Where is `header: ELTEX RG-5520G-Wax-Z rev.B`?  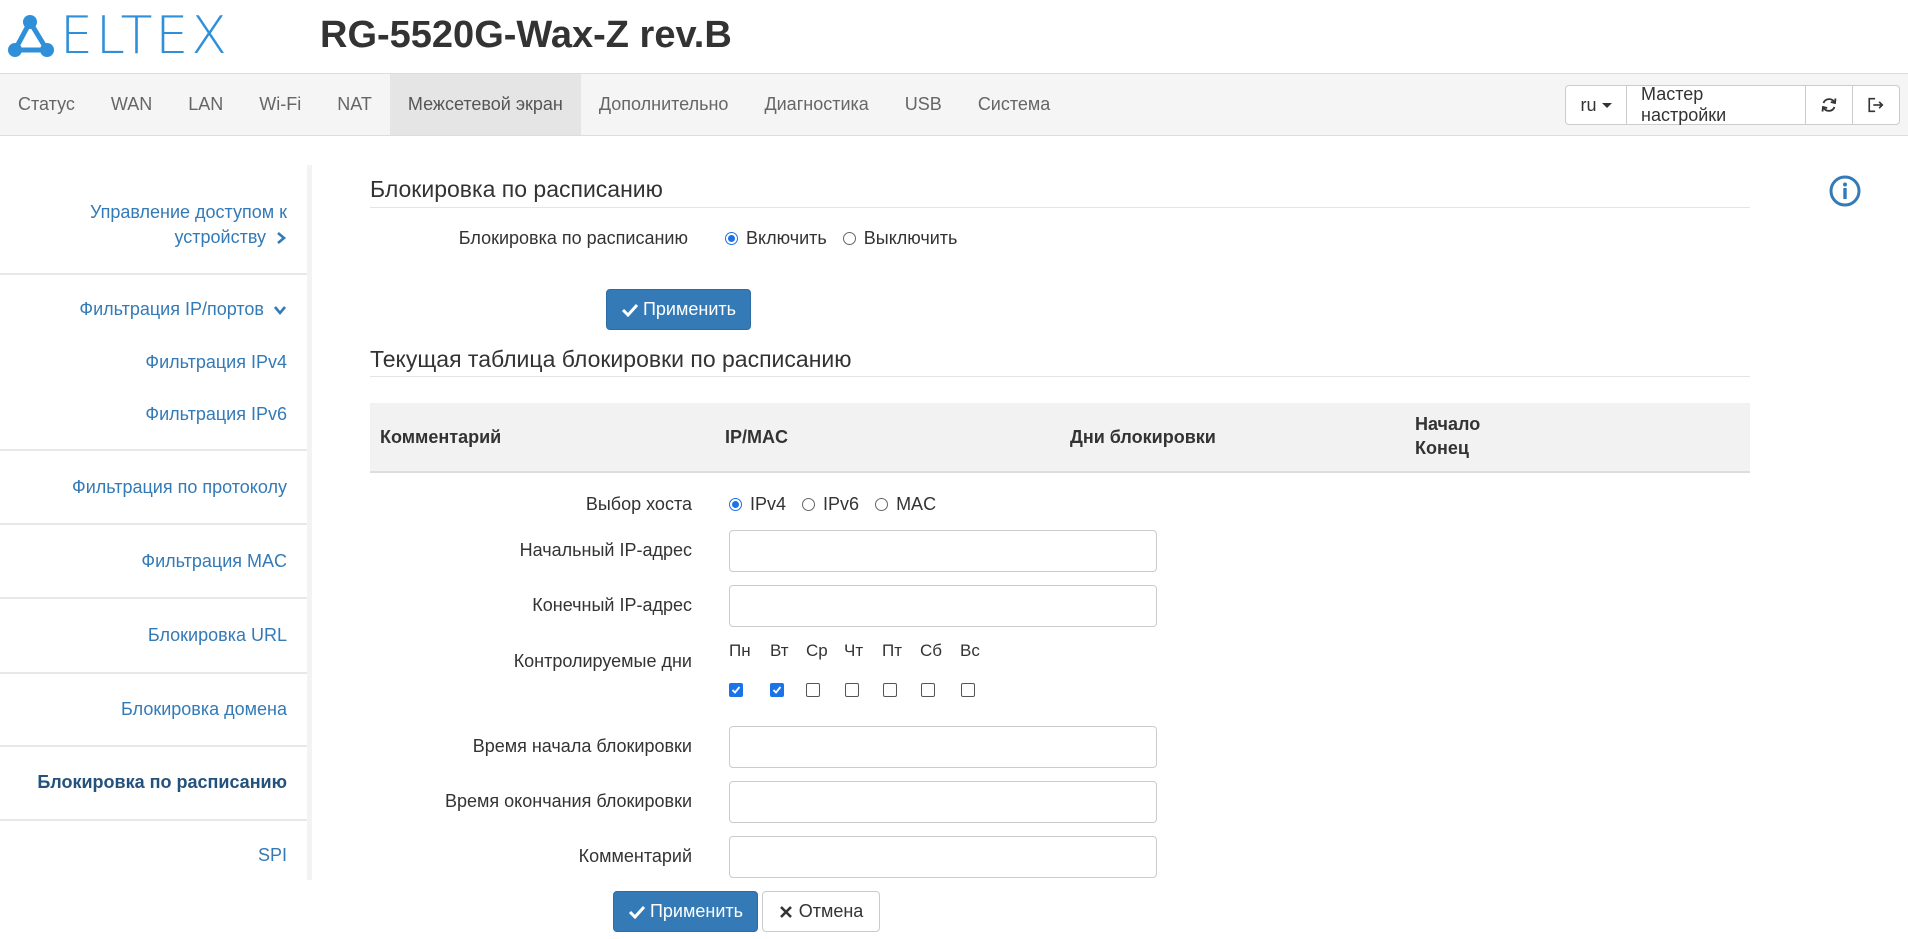
header: ELTEX RG-5520G-Wax-Z rev.B is located at coordinates (954, 36).